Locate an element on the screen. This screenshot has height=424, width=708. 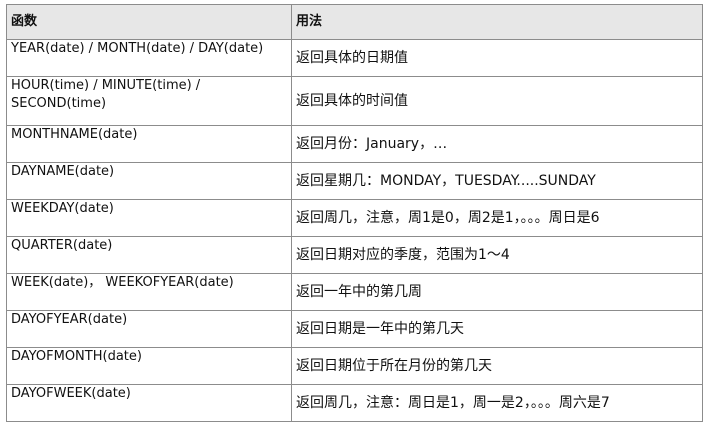
table-row: QUARTER(date) 返回日期对应的季度，范围为1～4 is located at coordinates (354, 255).